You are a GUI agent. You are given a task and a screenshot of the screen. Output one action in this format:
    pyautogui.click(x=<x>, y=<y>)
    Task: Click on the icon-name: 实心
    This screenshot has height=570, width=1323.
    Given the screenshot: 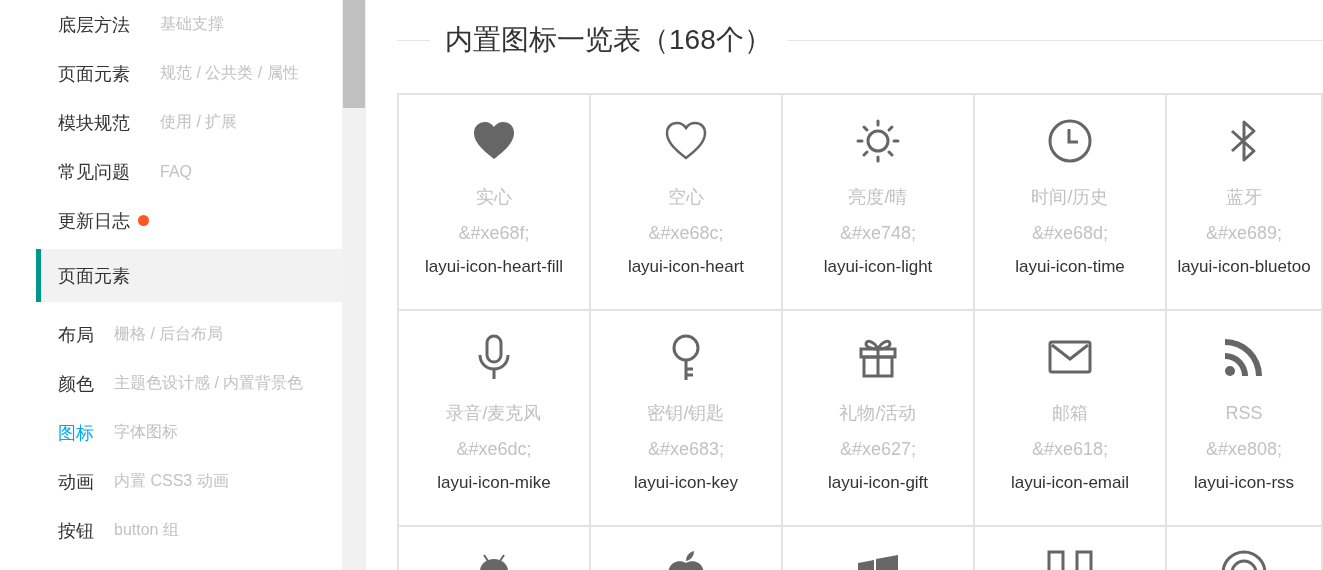 What is the action you would take?
    pyautogui.click(x=494, y=197)
    